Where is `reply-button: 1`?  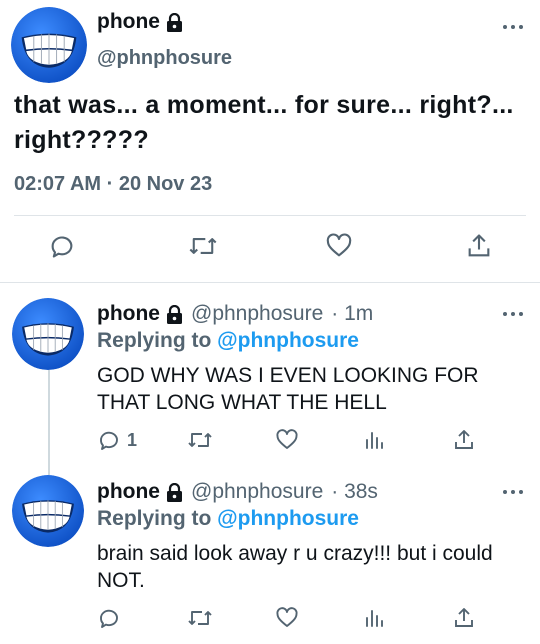
reply-button: 1 is located at coordinates (117, 440).